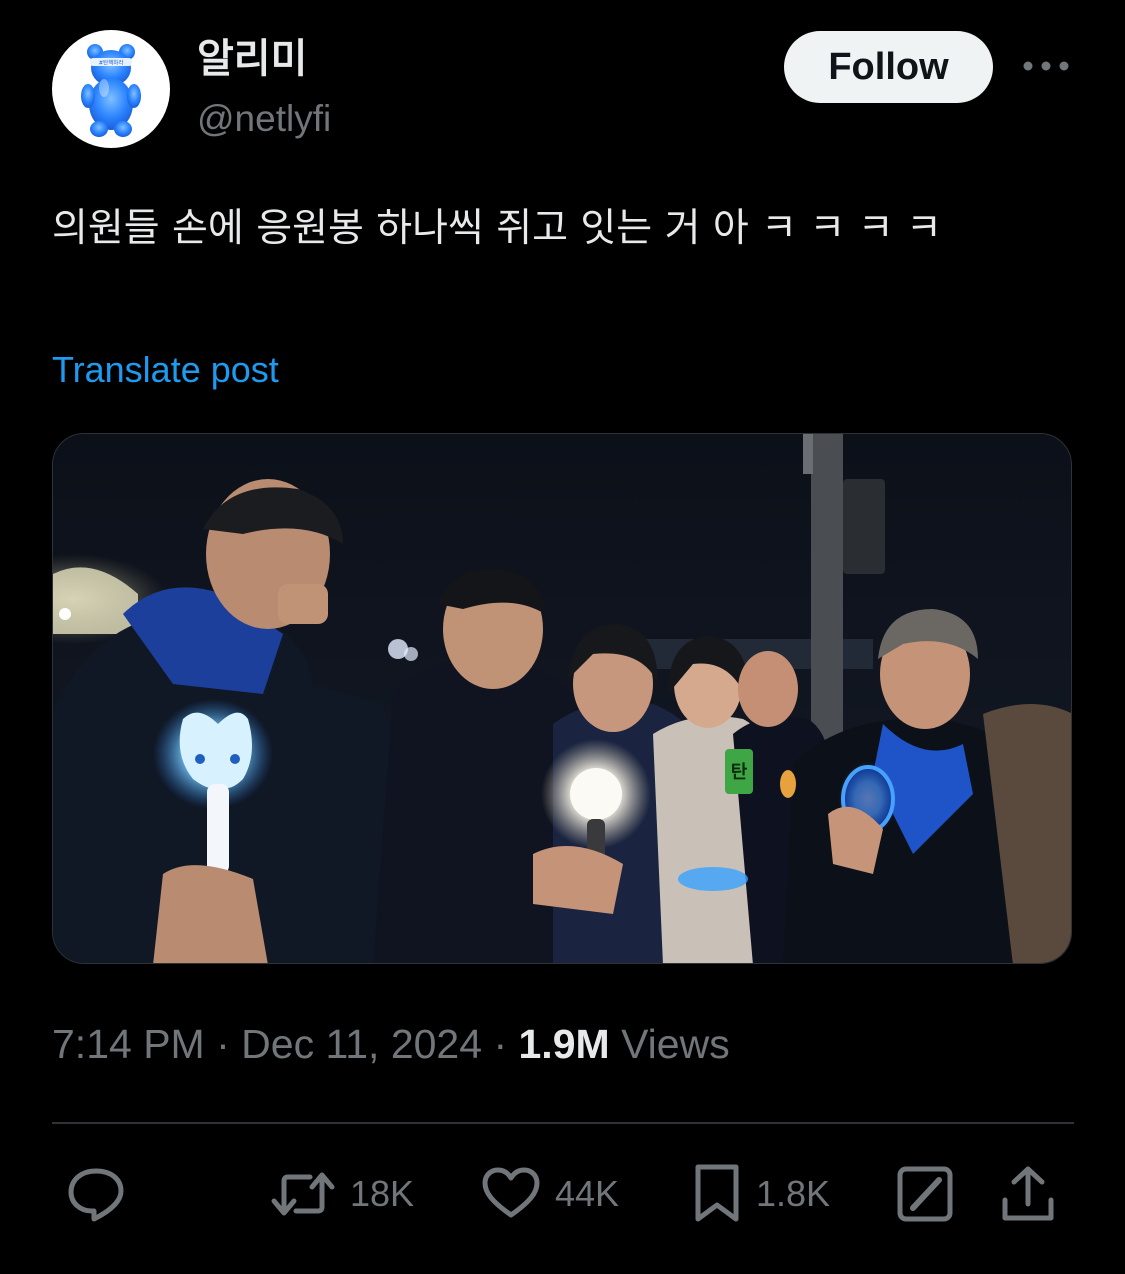 This screenshot has height=1274, width=1125. I want to click on views-label: Views, so click(675, 1044).